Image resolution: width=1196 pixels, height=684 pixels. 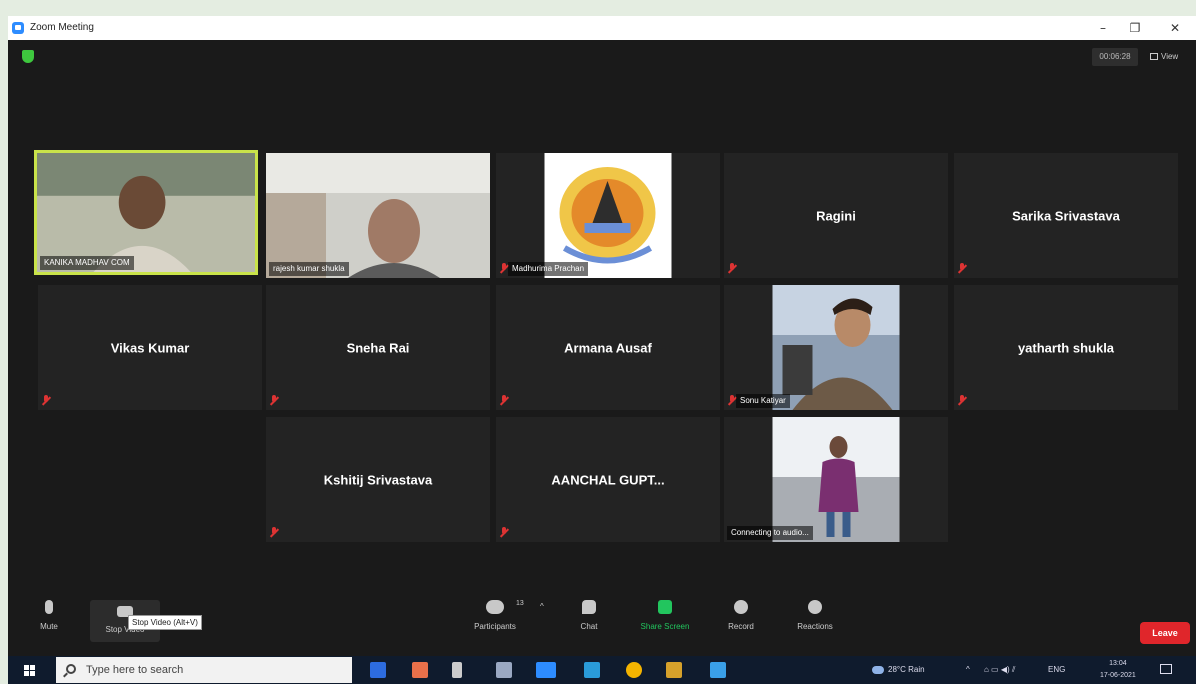 I want to click on participant-name: Ragini, so click(x=836, y=215).